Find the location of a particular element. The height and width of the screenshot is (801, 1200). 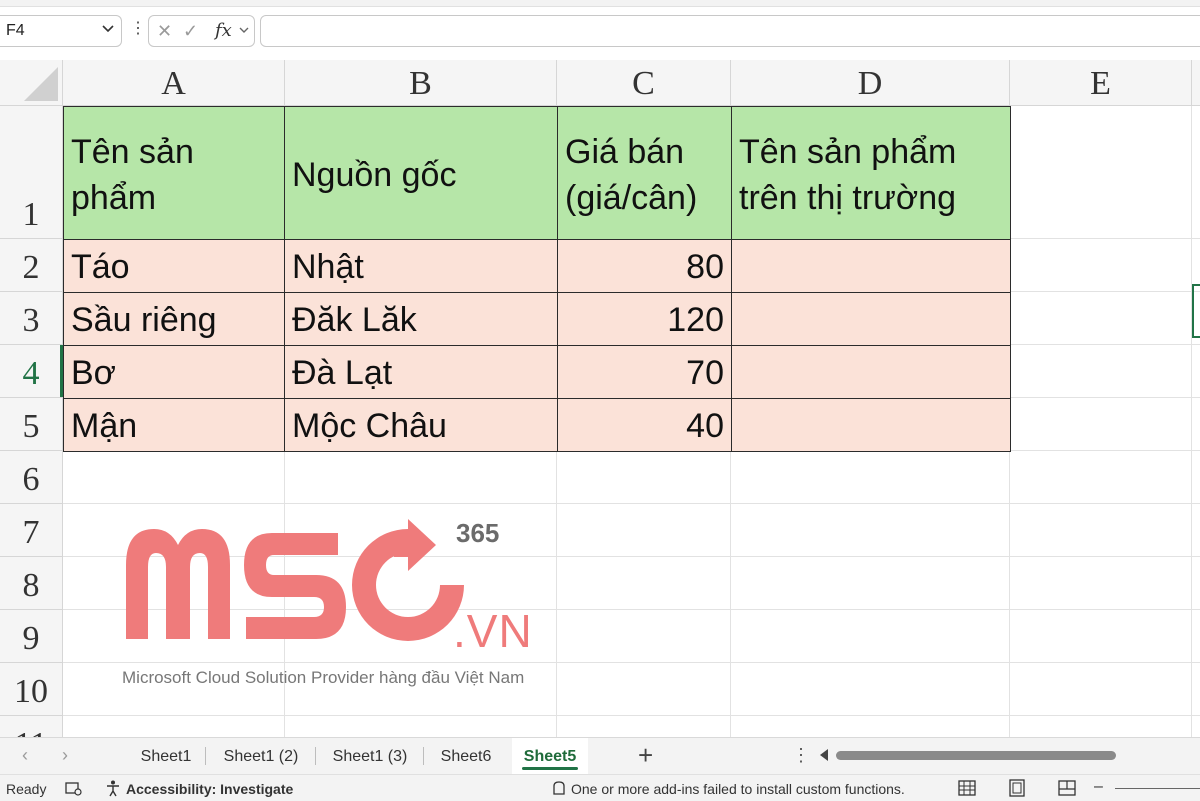

cell-c2: 80 is located at coordinates (644, 266).